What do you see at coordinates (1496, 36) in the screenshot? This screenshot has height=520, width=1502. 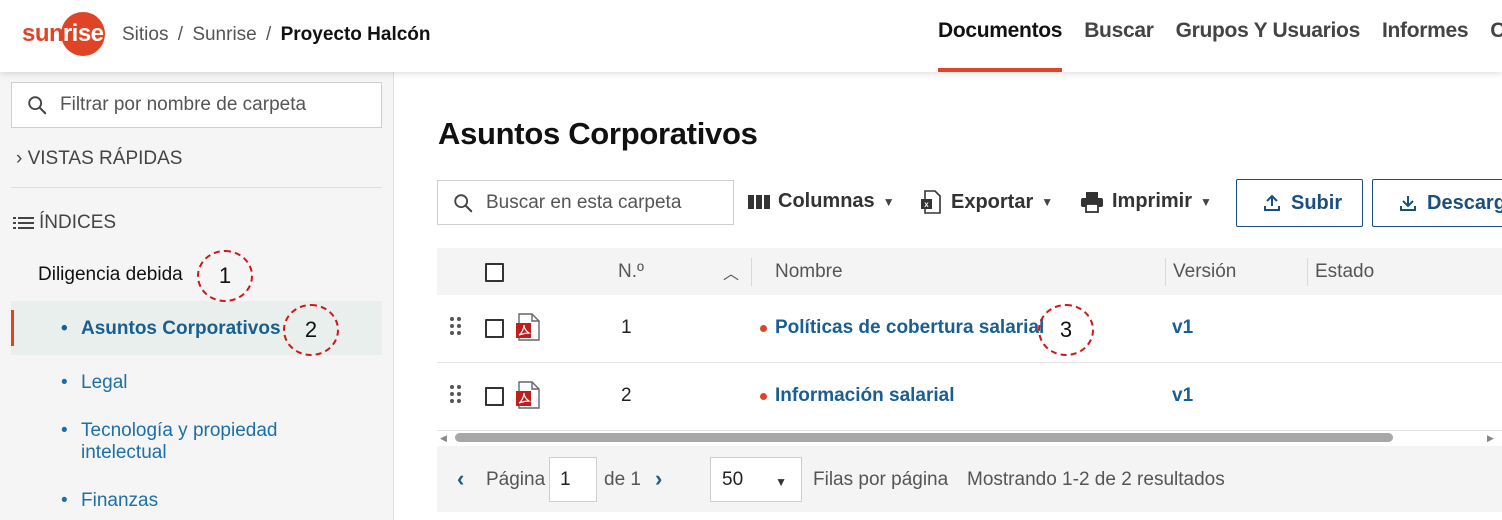 I see `nav-more: C` at bounding box center [1496, 36].